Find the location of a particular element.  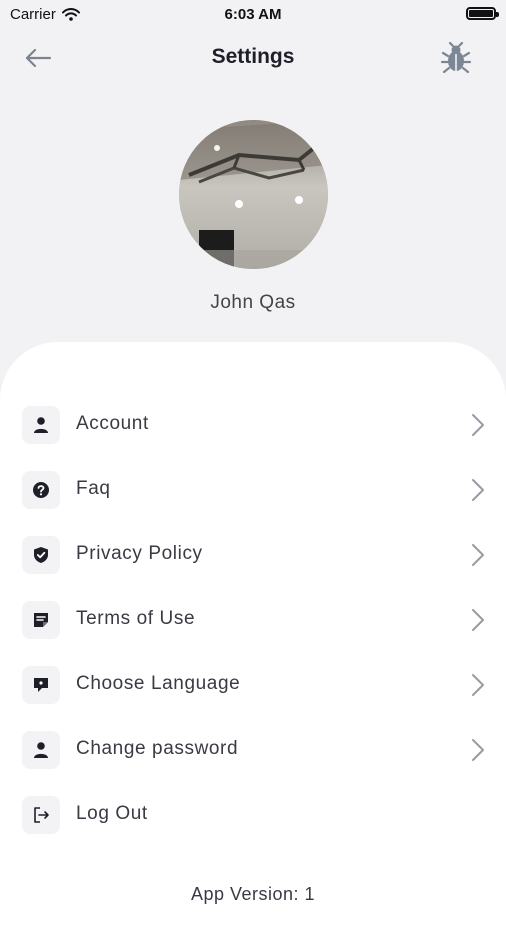

menu-item-log-out: Log Out is located at coordinates (253, 815).